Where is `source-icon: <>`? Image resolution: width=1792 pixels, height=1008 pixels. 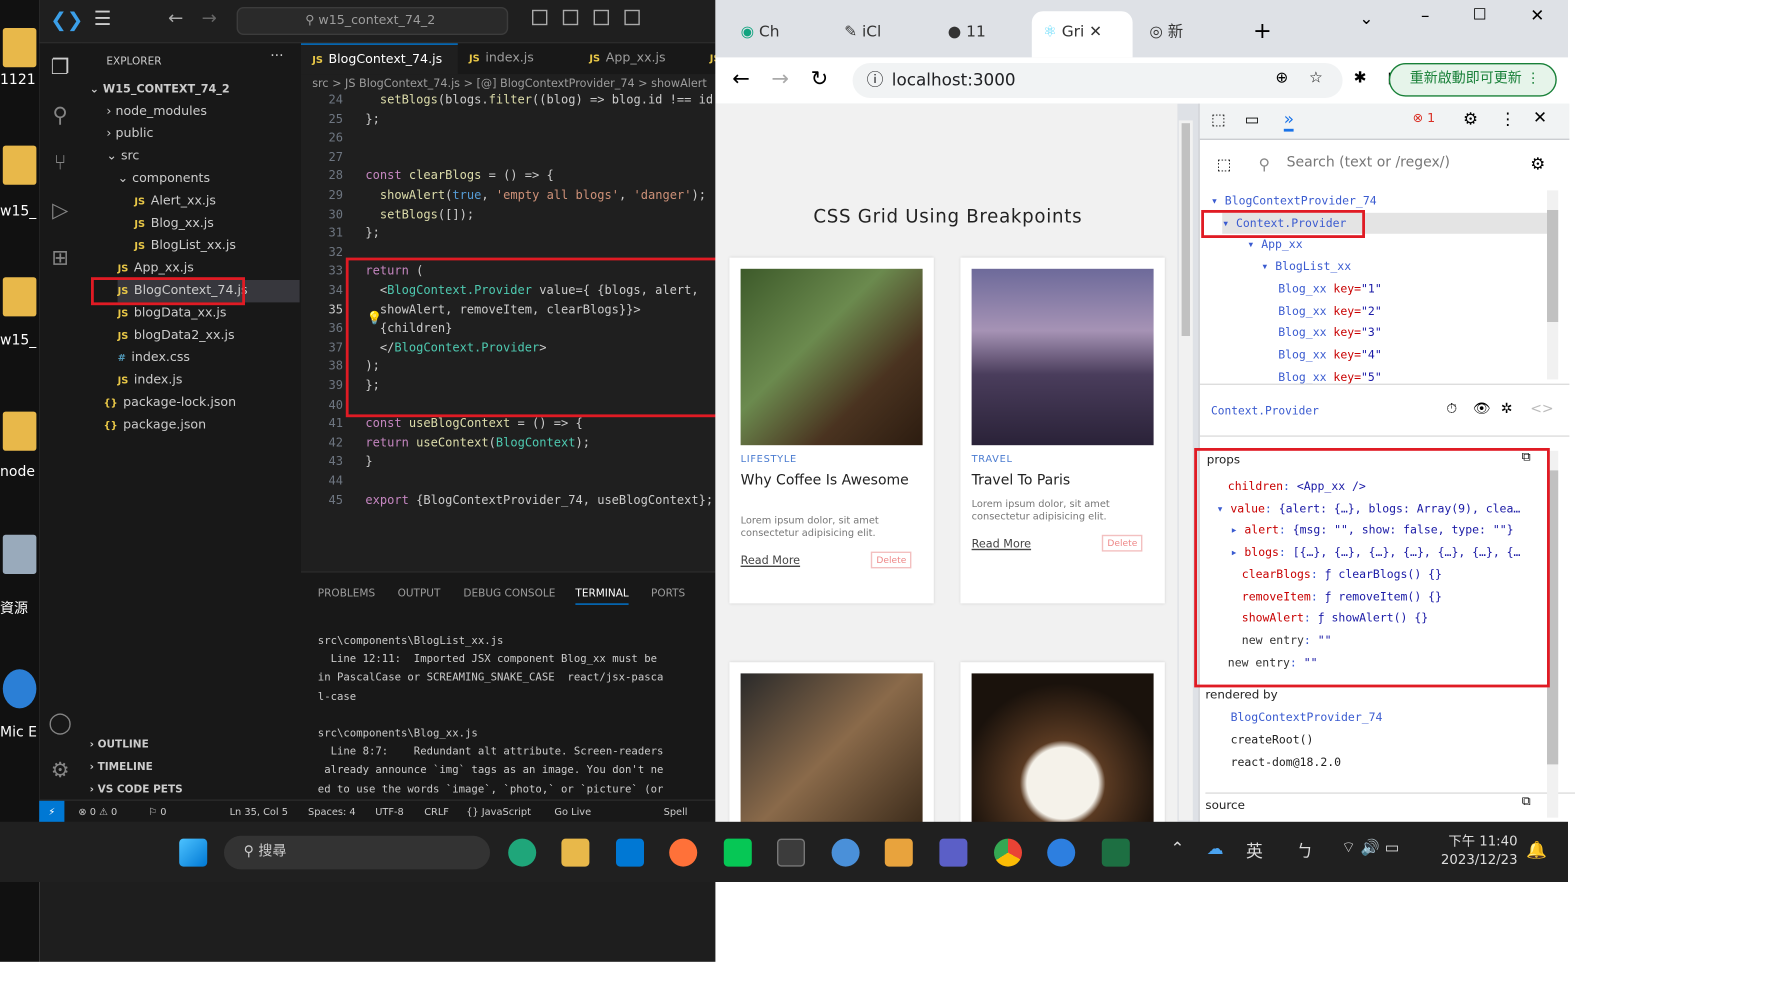
source-icon: <> is located at coordinates (1541, 409).